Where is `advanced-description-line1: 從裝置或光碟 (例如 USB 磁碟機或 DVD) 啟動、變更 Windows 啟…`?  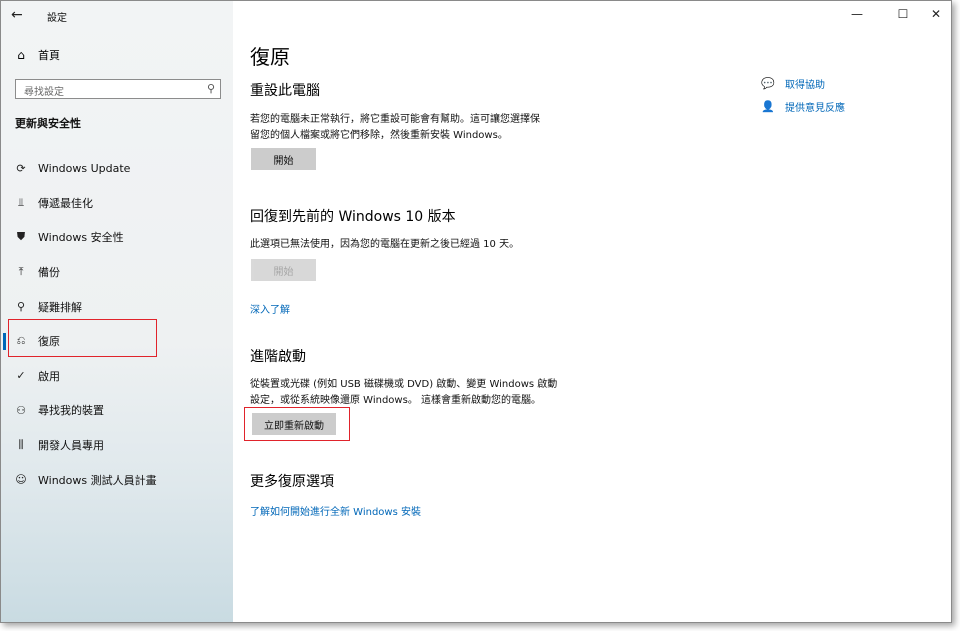
advanced-description-line1: 從裝置或光碟 (例如 USB 磁碟機或 DVD) 啟動、變更 Windows 啟… is located at coordinates (404, 384).